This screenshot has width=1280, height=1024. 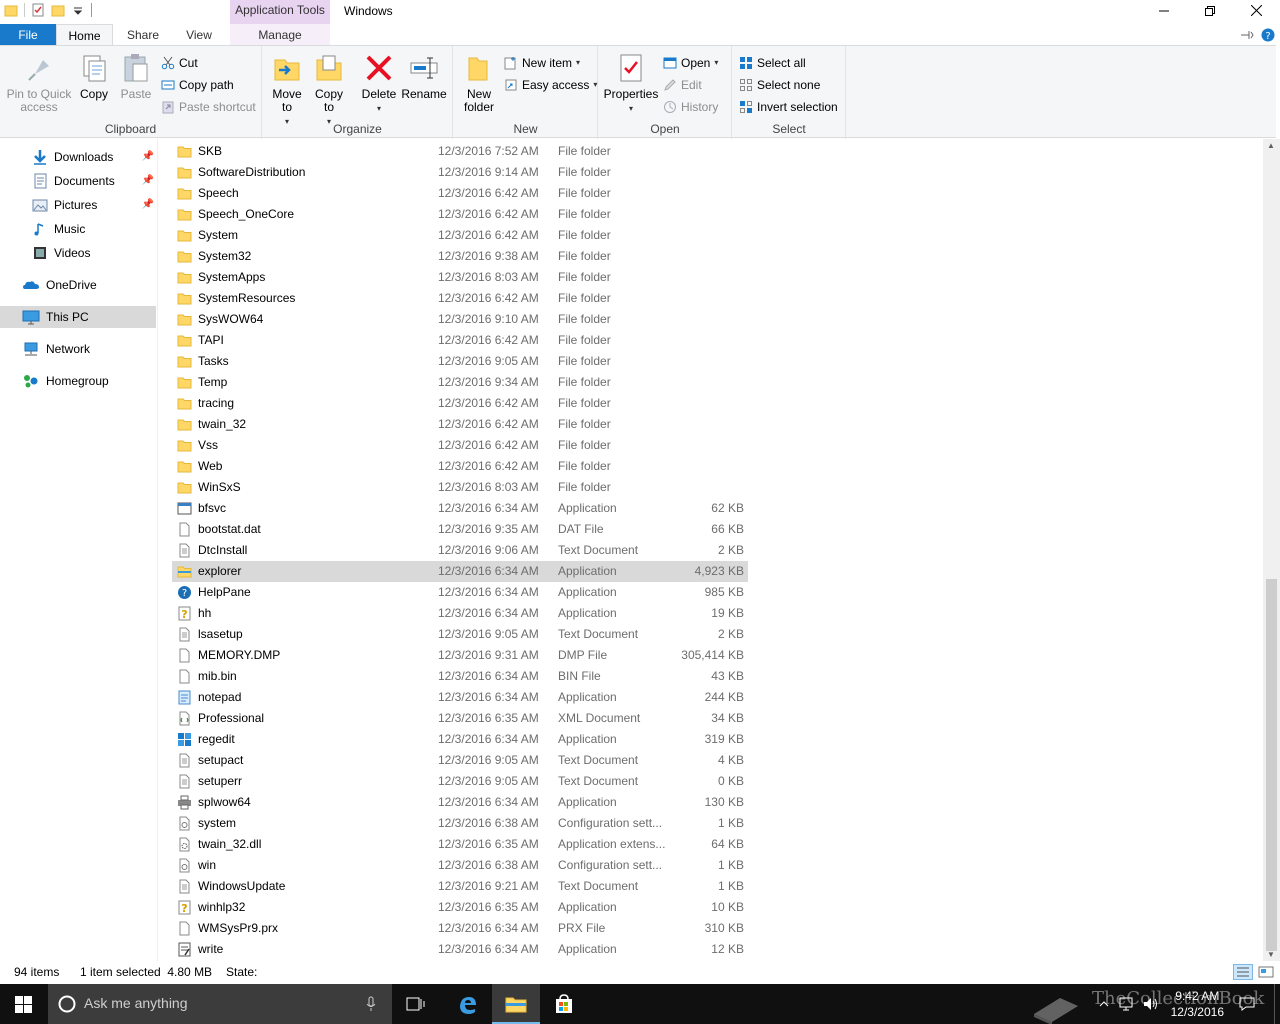 I want to click on scrollbar-thumb, so click(x=1271, y=765).